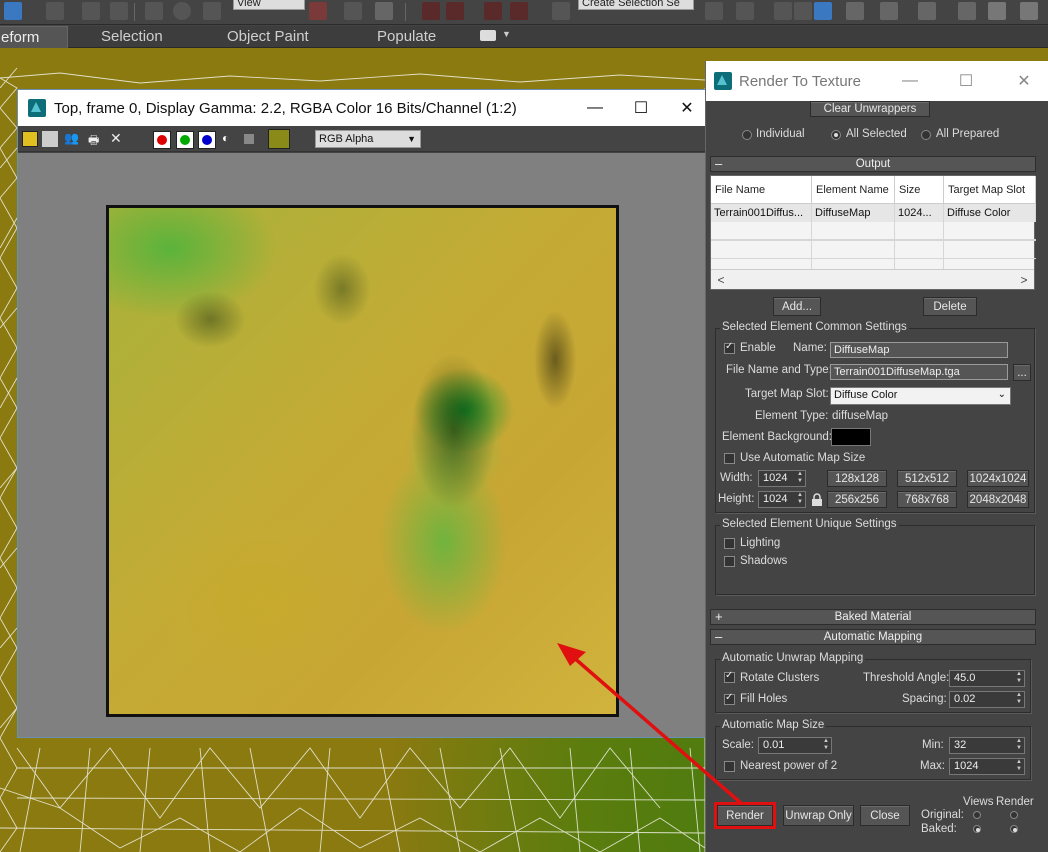 The height and width of the screenshot is (852, 1048). Describe the element at coordinates (877, 81) in the screenshot. I see `rtt-titlebar: Render To Texture — ☐ ✕` at that location.